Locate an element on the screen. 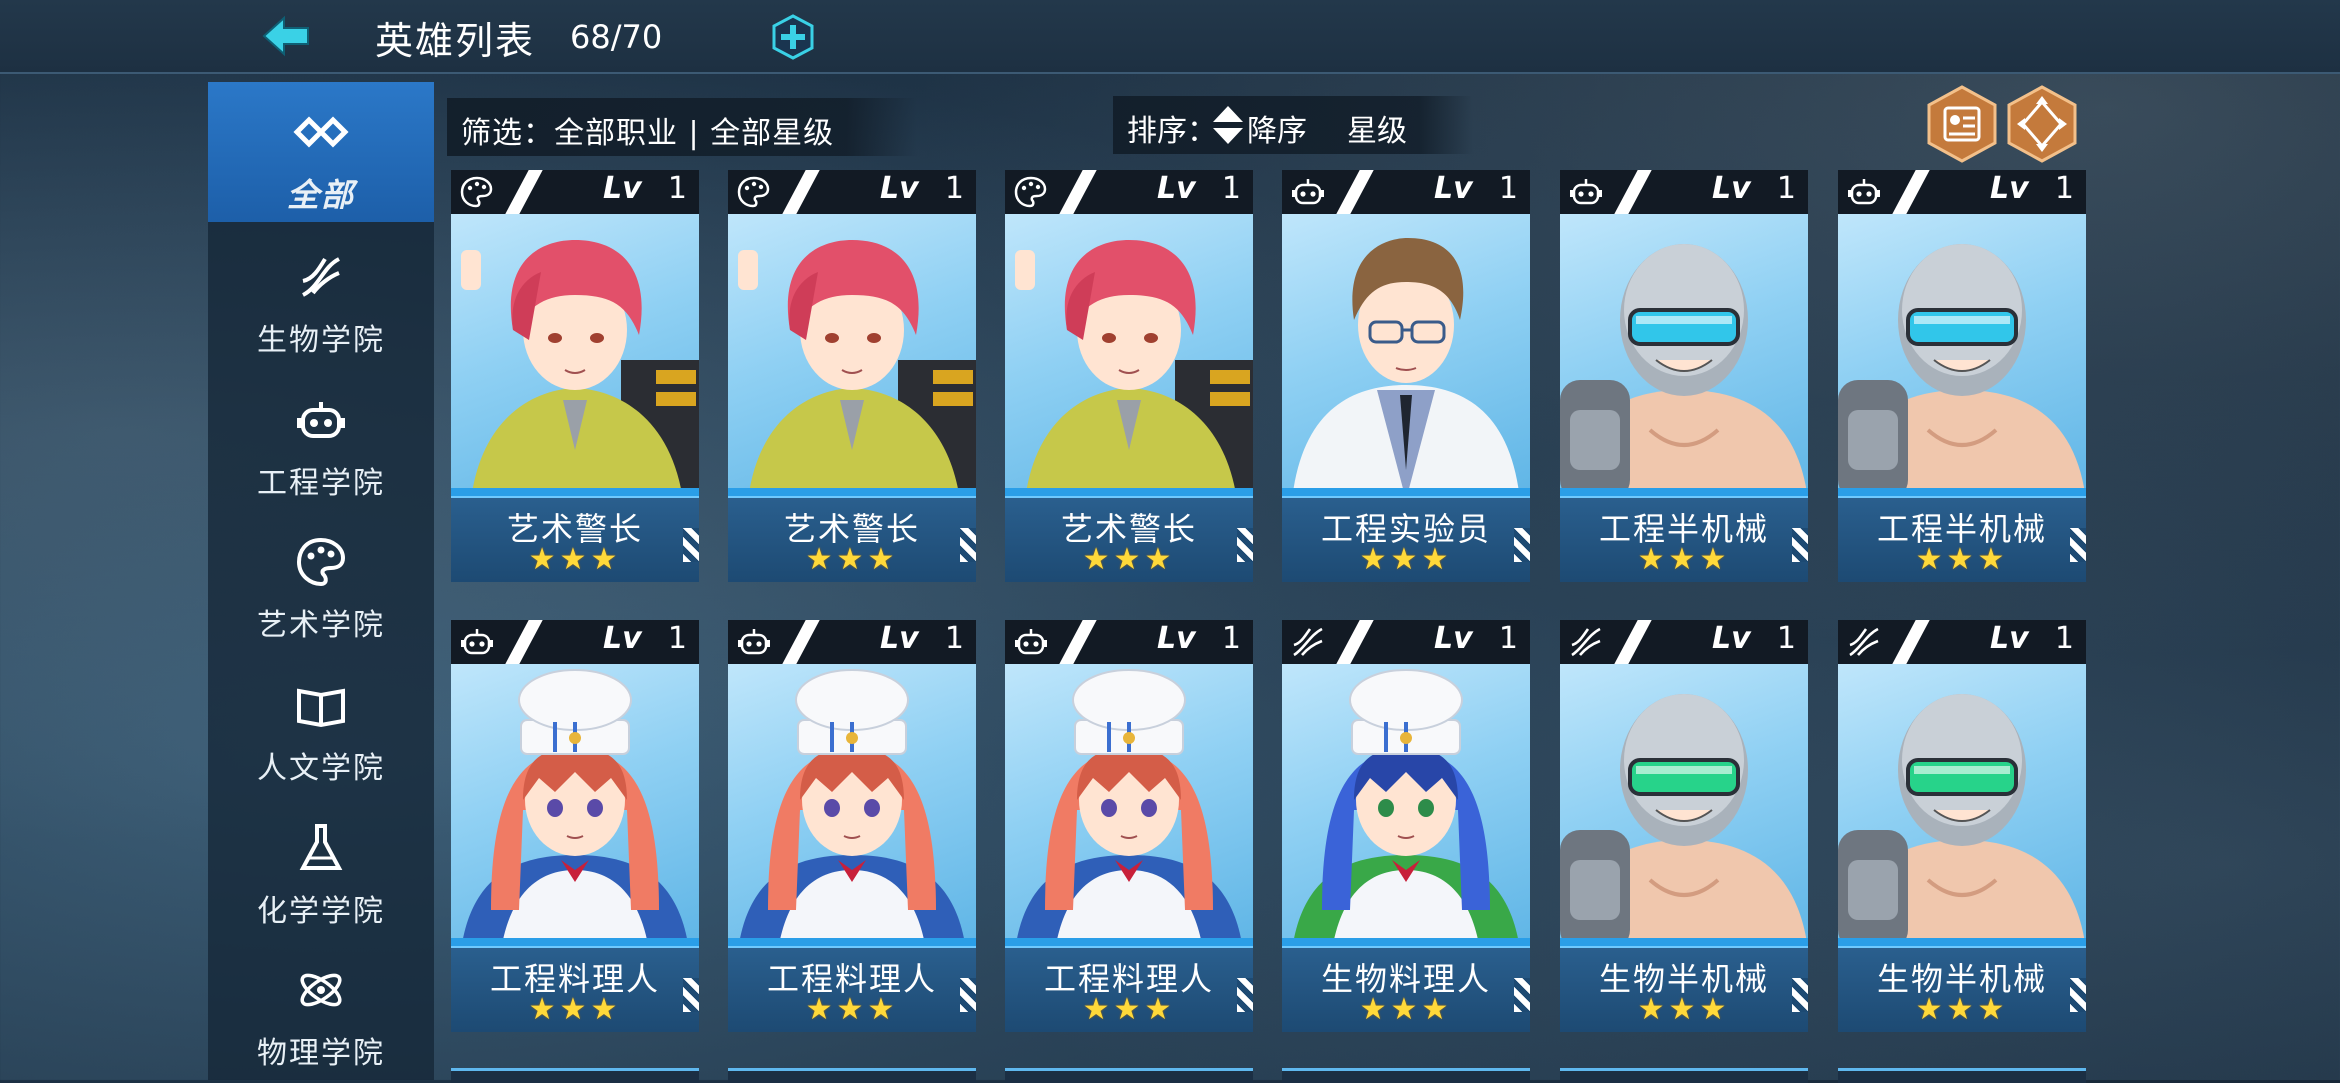 The width and height of the screenshot is (2340, 1083). hero-card: Lv 1 生物料理人 ★★★ is located at coordinates (1406, 826).